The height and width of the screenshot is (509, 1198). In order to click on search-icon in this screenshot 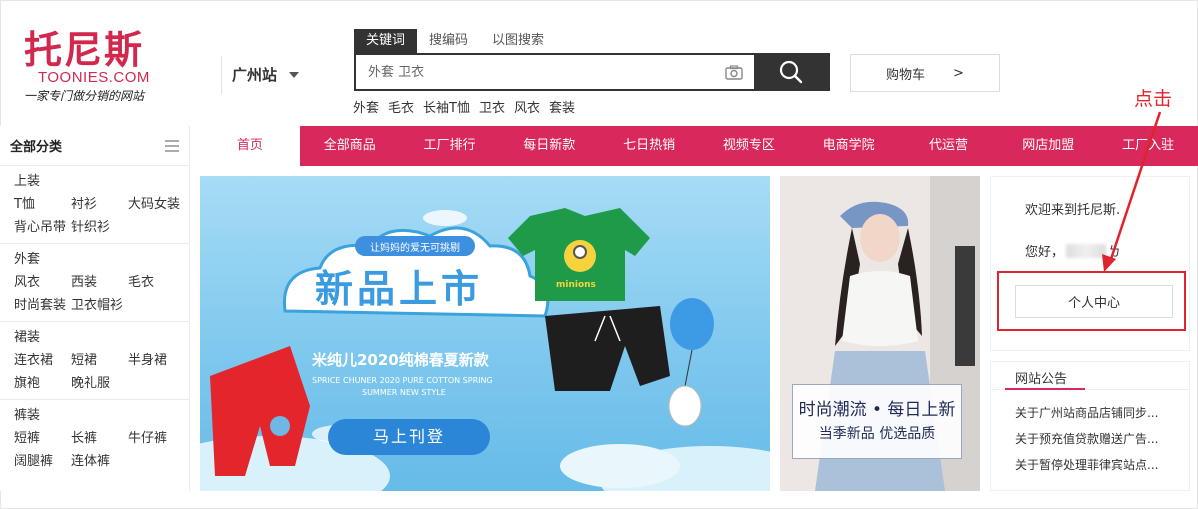, I will do `click(791, 72)`.